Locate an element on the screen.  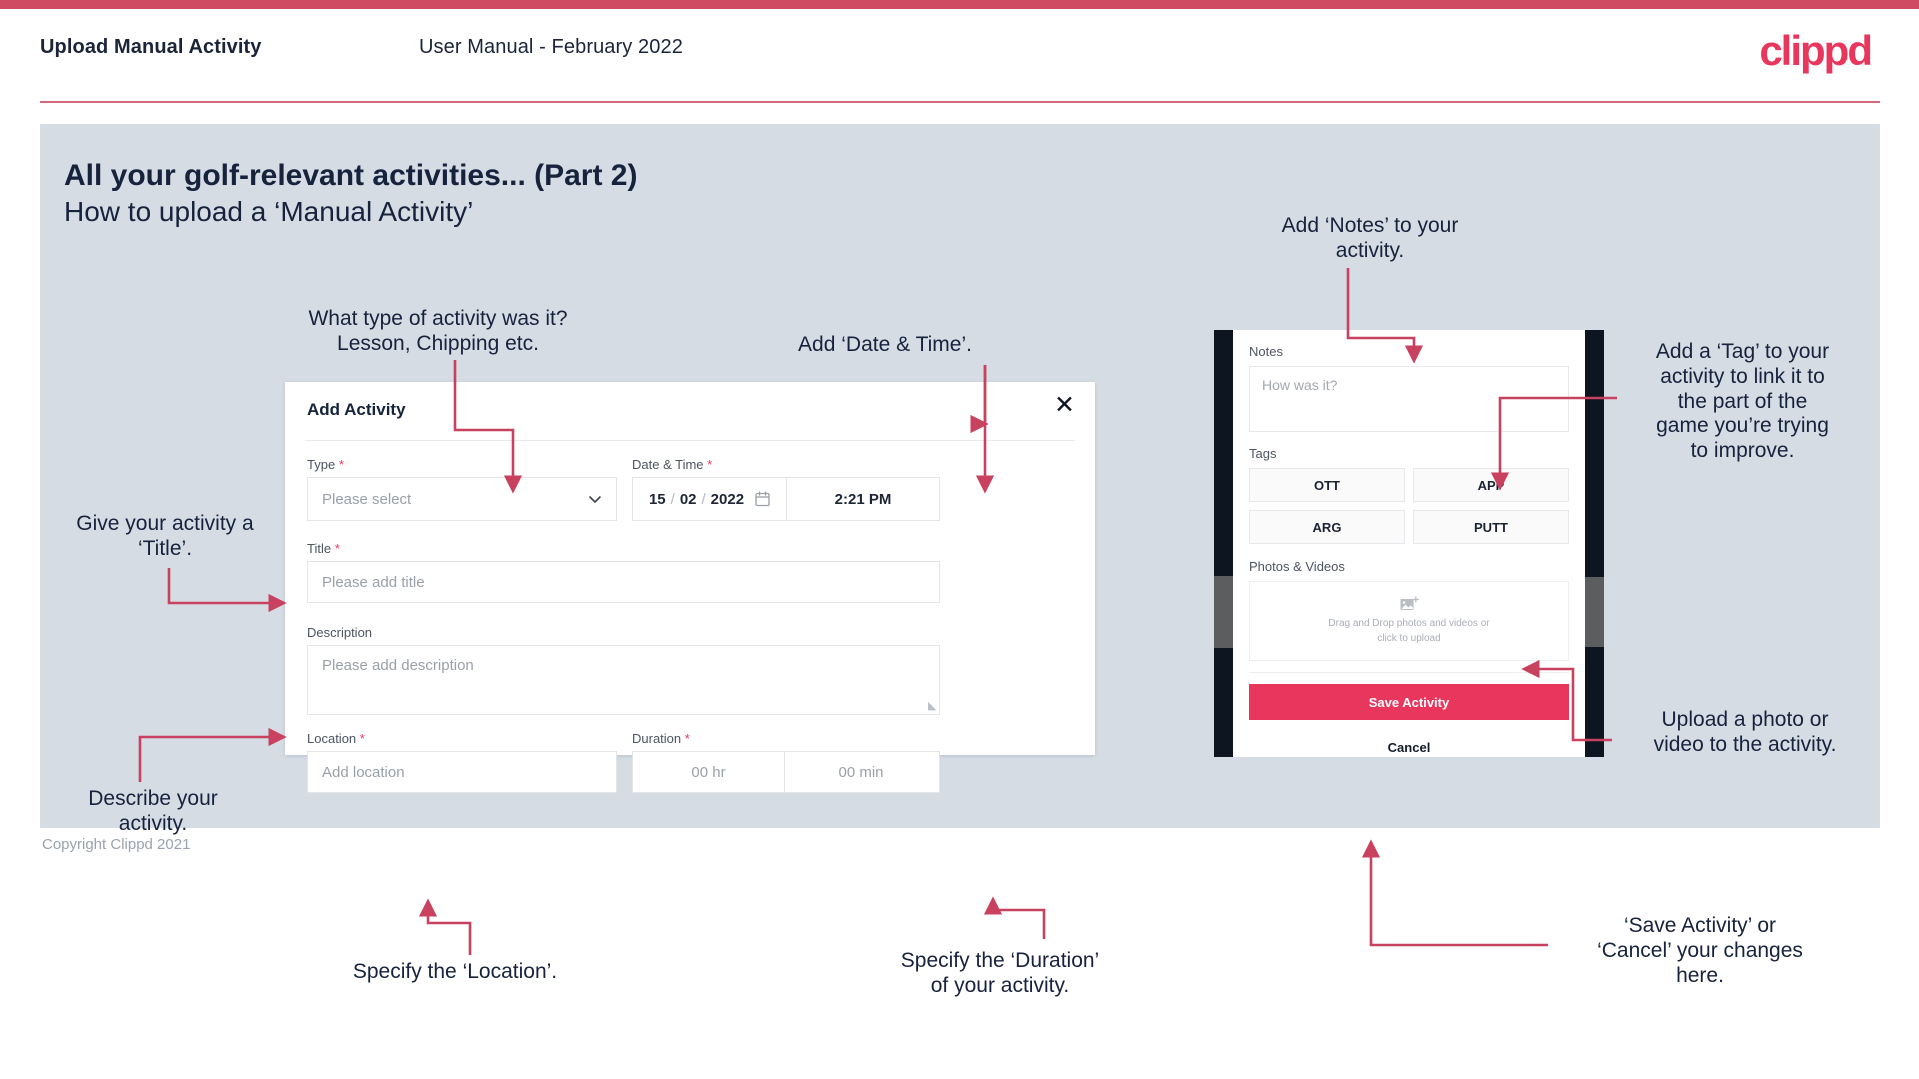
tags-label: Tags is located at coordinates (1263, 453).